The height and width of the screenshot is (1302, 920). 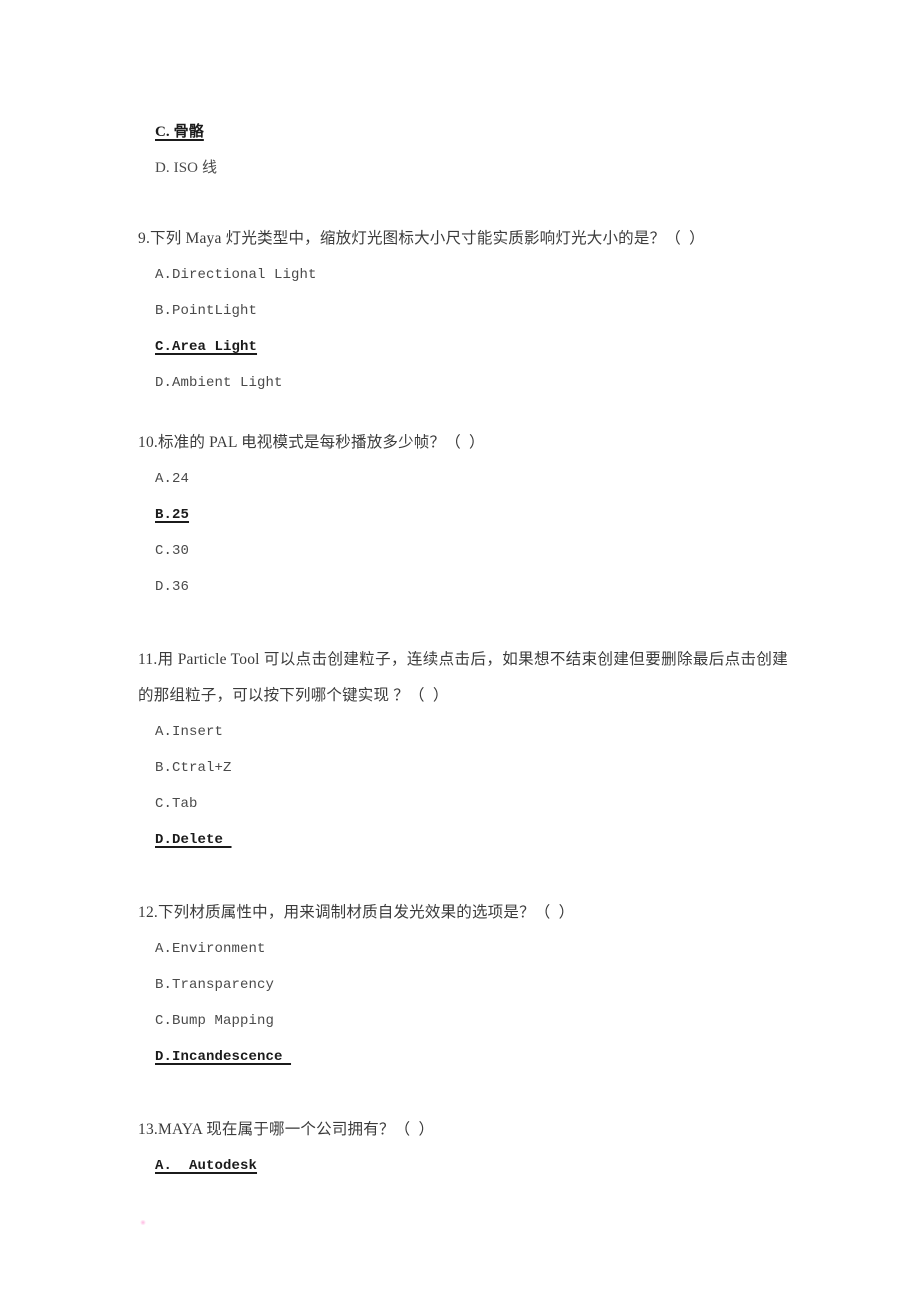 I want to click on option-row: D.Incandescence, so click(x=471, y=1057).